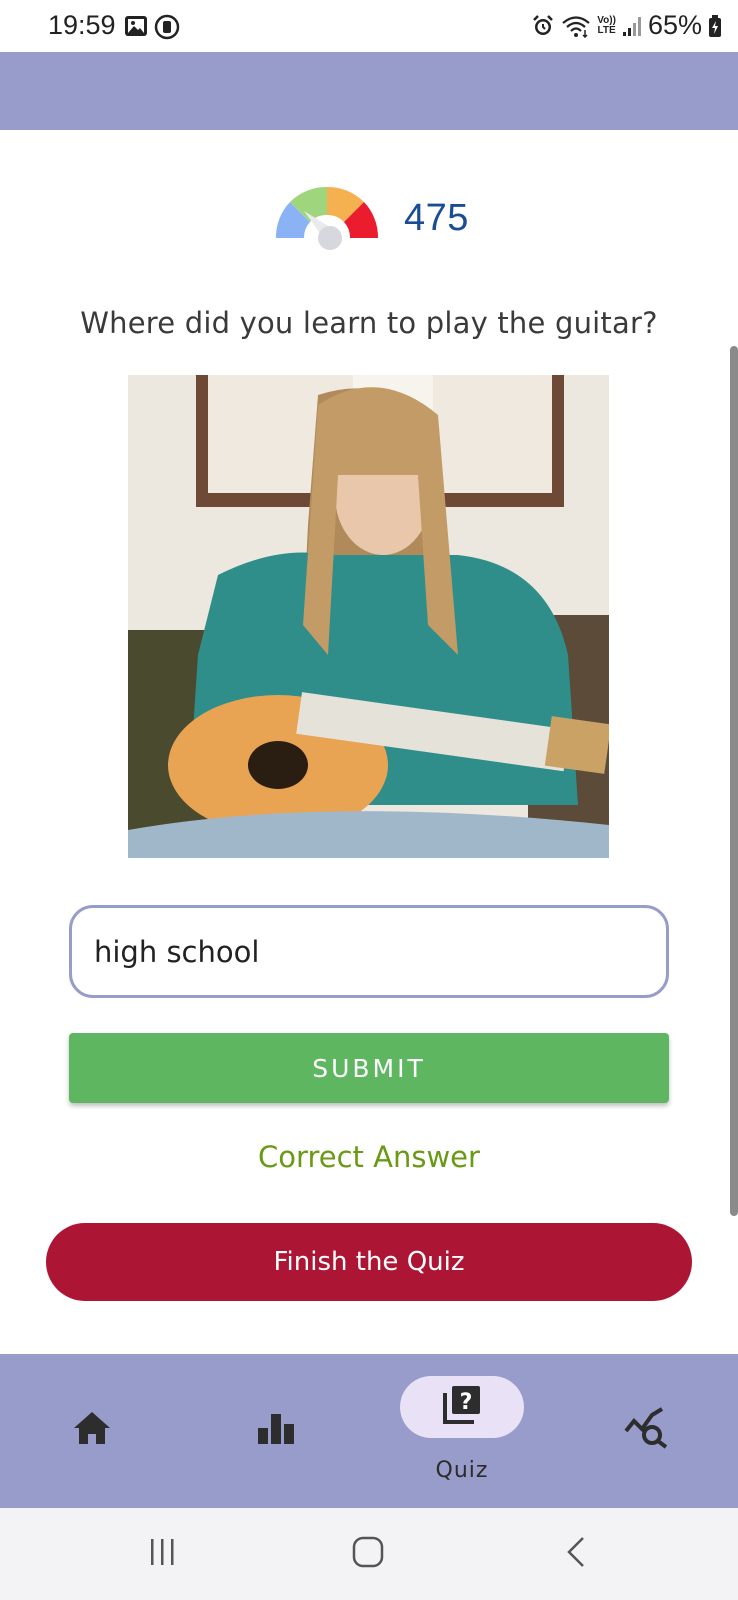 This screenshot has height=1600, width=738. What do you see at coordinates (369, 91) in the screenshot?
I see `app-bar` at bounding box center [369, 91].